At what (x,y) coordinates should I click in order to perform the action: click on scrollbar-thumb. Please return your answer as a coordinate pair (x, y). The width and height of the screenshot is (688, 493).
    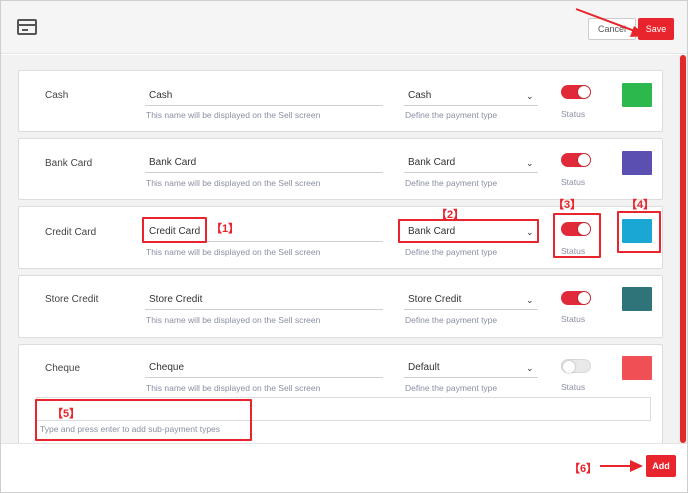
    Looking at the image, I should click on (683, 249).